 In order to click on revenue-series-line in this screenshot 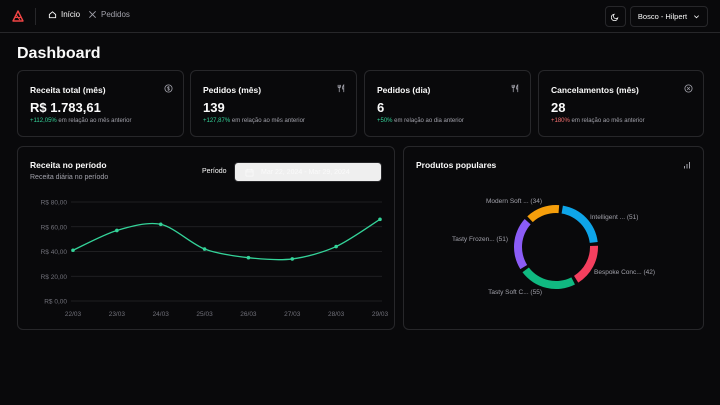, I will do `click(226, 239)`.